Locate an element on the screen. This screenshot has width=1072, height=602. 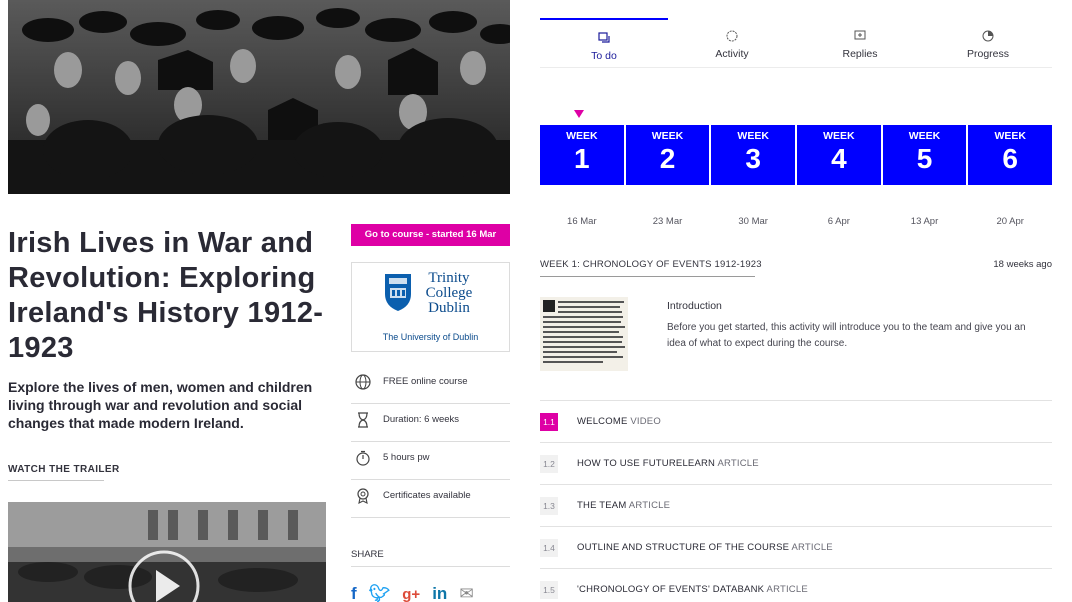
intro-thumbnail is located at coordinates (584, 334).